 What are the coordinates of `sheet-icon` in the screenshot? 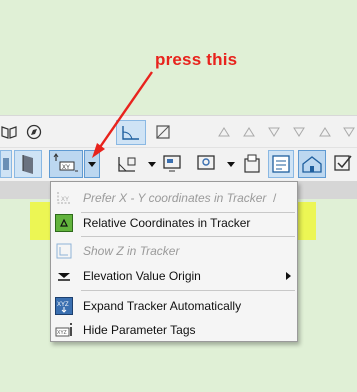 It's located at (281, 164).